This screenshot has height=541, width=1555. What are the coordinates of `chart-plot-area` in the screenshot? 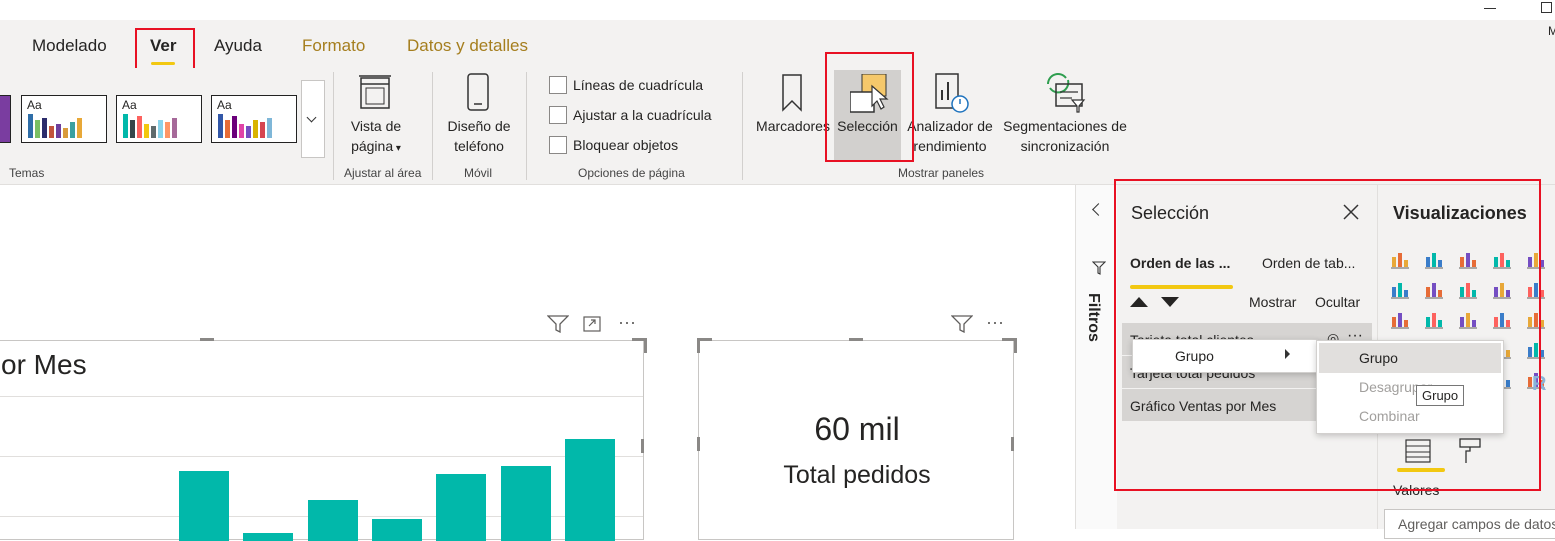 It's located at (321, 468).